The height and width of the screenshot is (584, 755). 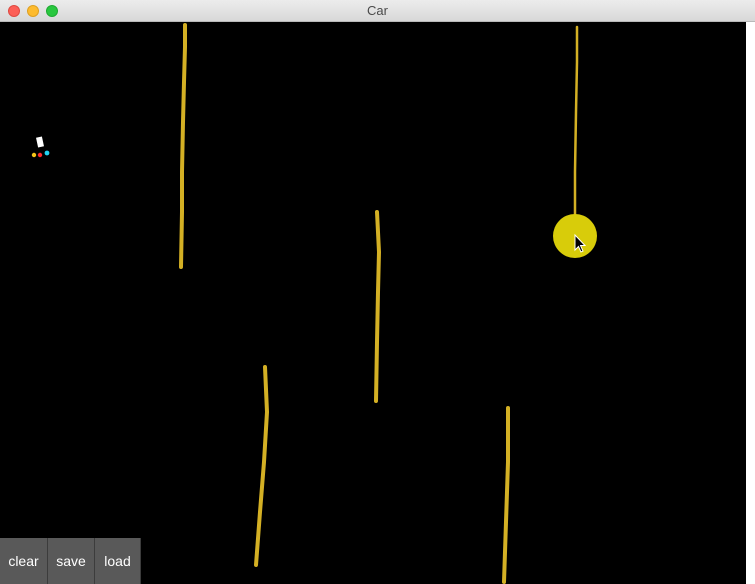 What do you see at coordinates (71, 561) in the screenshot?
I see `save-button: save` at bounding box center [71, 561].